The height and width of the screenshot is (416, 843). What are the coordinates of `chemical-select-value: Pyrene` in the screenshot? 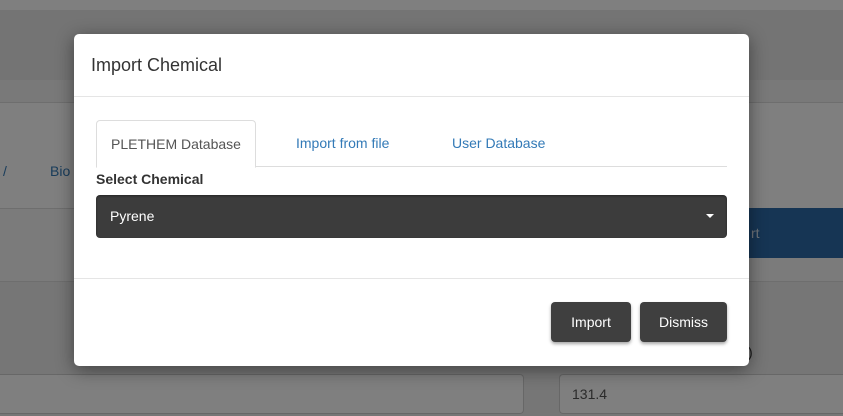 It's located at (132, 216).